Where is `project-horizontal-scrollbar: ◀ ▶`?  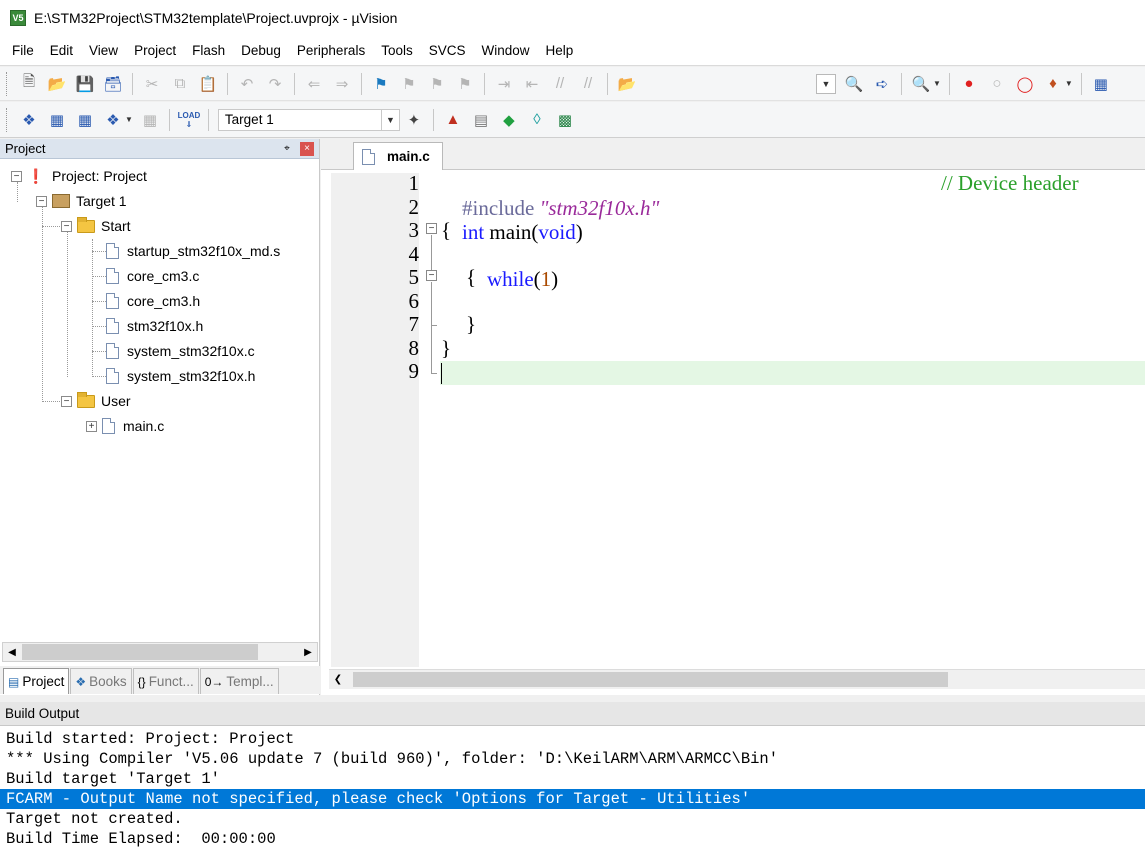 project-horizontal-scrollbar: ◀ ▶ is located at coordinates (160, 652).